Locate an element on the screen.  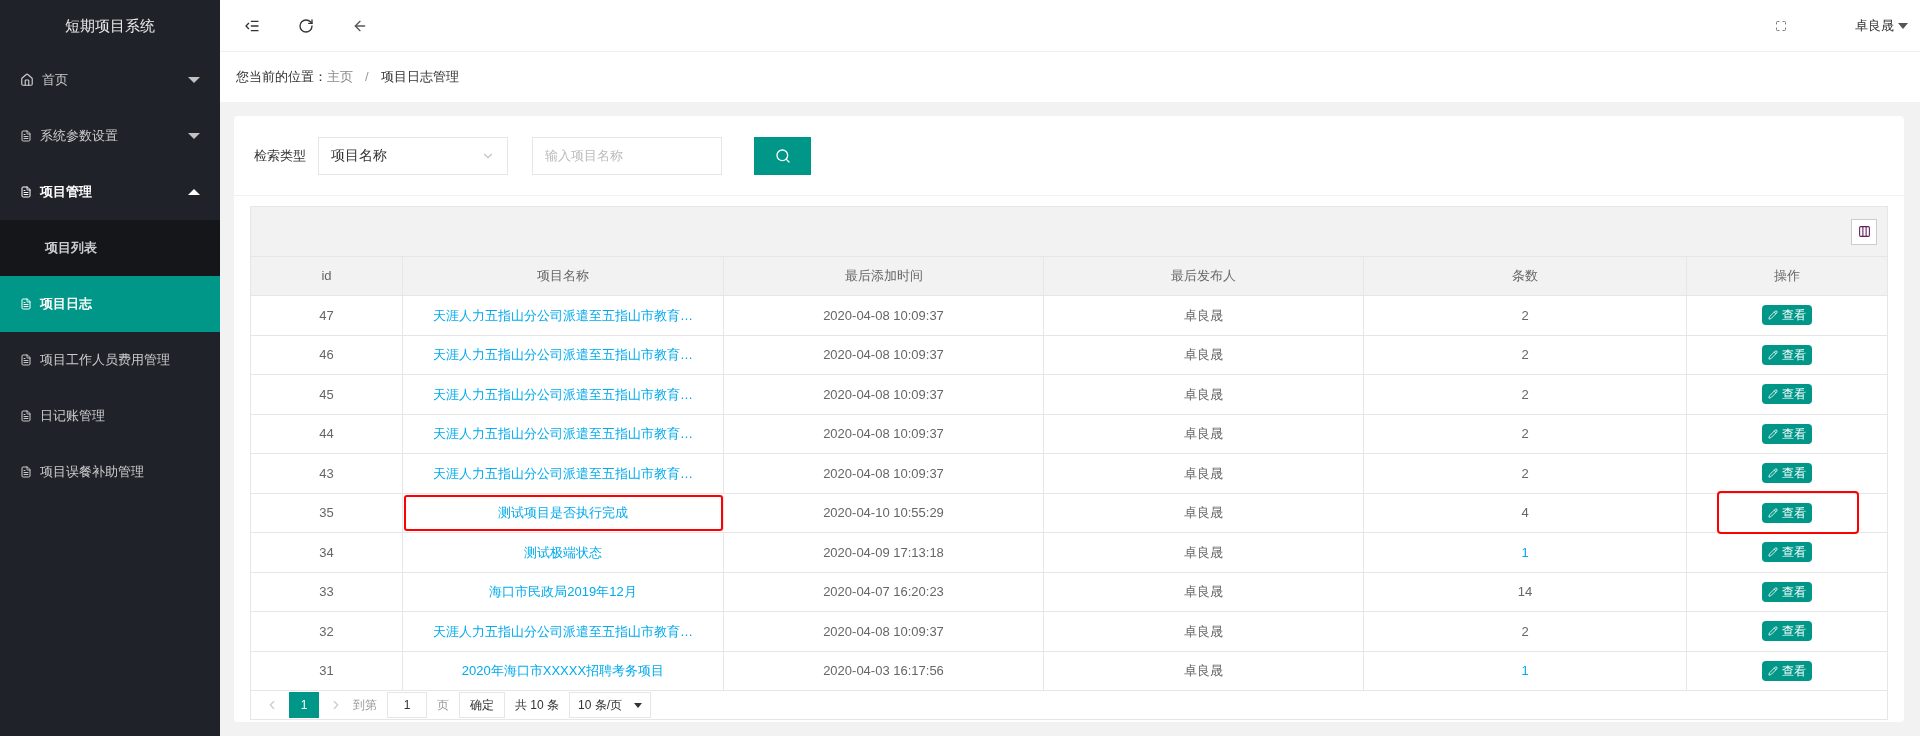
project-name-link: 测试极端状态 is located at coordinates (563, 552).